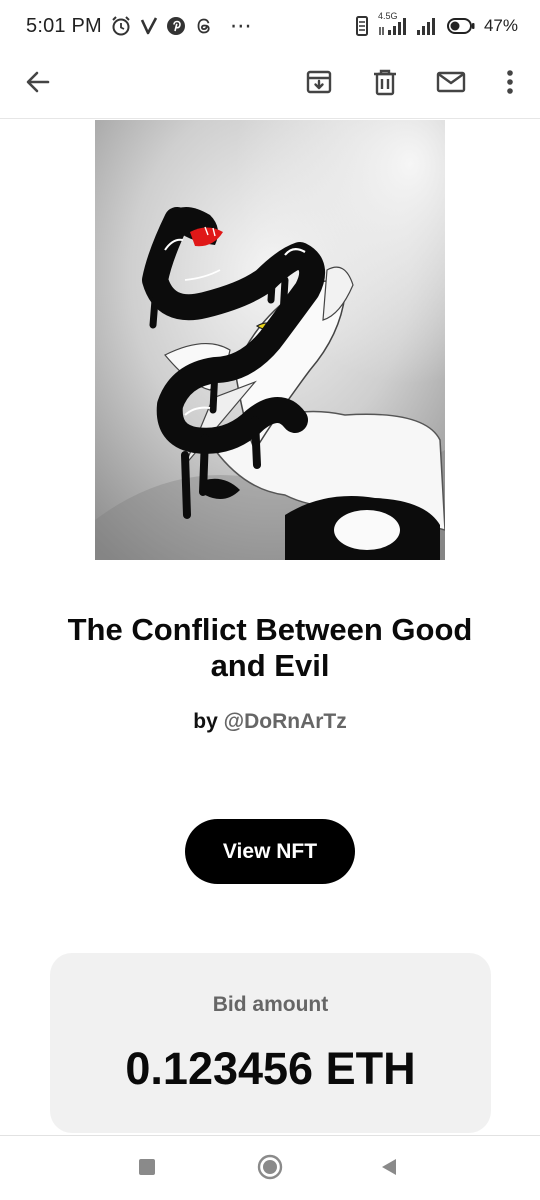 This screenshot has height=1200, width=540. I want to click on archive-icon, so click(319, 84).